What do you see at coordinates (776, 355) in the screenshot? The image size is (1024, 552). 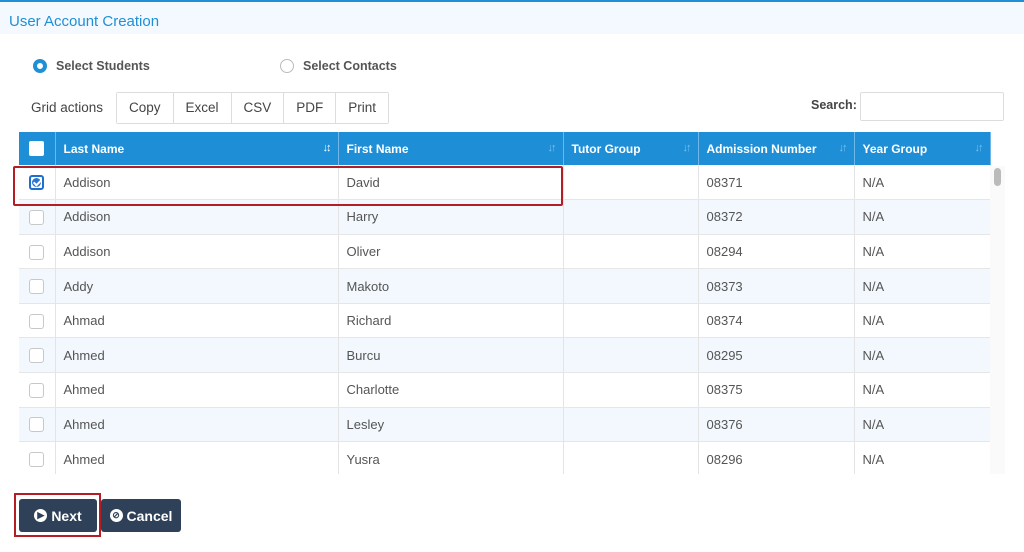 I see `admission-number-cell: 08295` at bounding box center [776, 355].